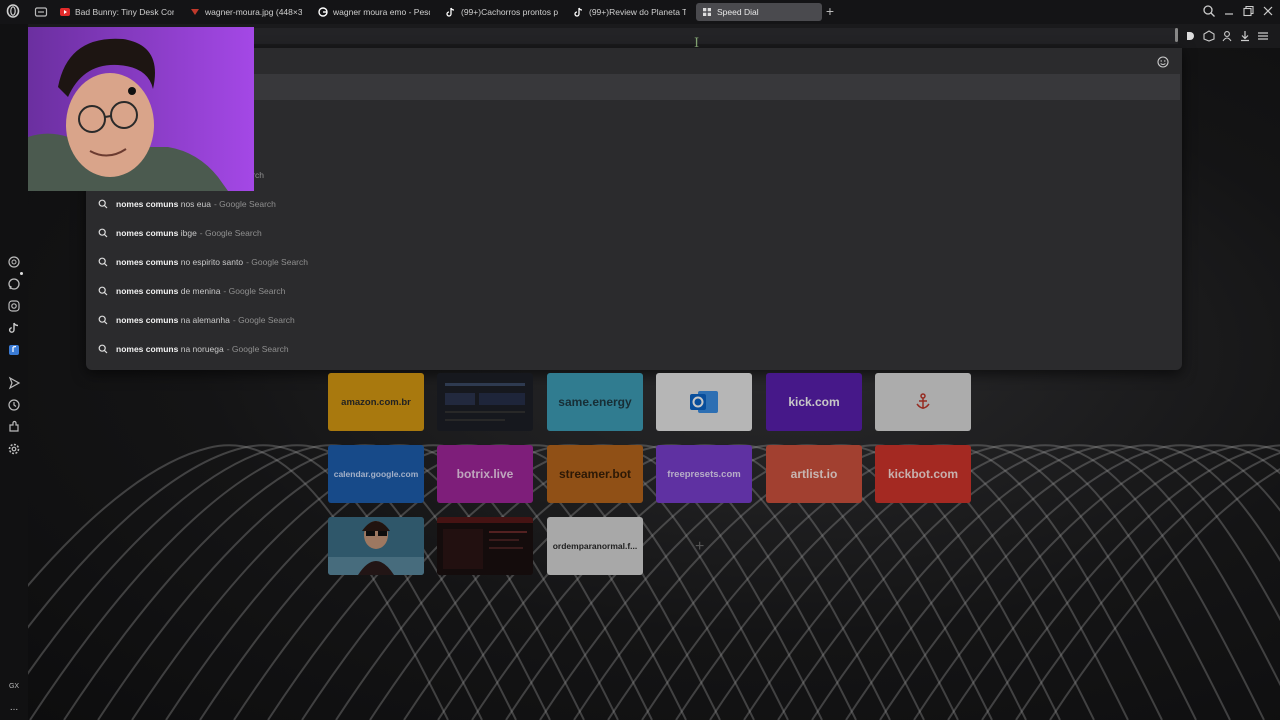 The width and height of the screenshot is (1280, 720). I want to click on speed-dial-label: artlist.io, so click(814, 474).